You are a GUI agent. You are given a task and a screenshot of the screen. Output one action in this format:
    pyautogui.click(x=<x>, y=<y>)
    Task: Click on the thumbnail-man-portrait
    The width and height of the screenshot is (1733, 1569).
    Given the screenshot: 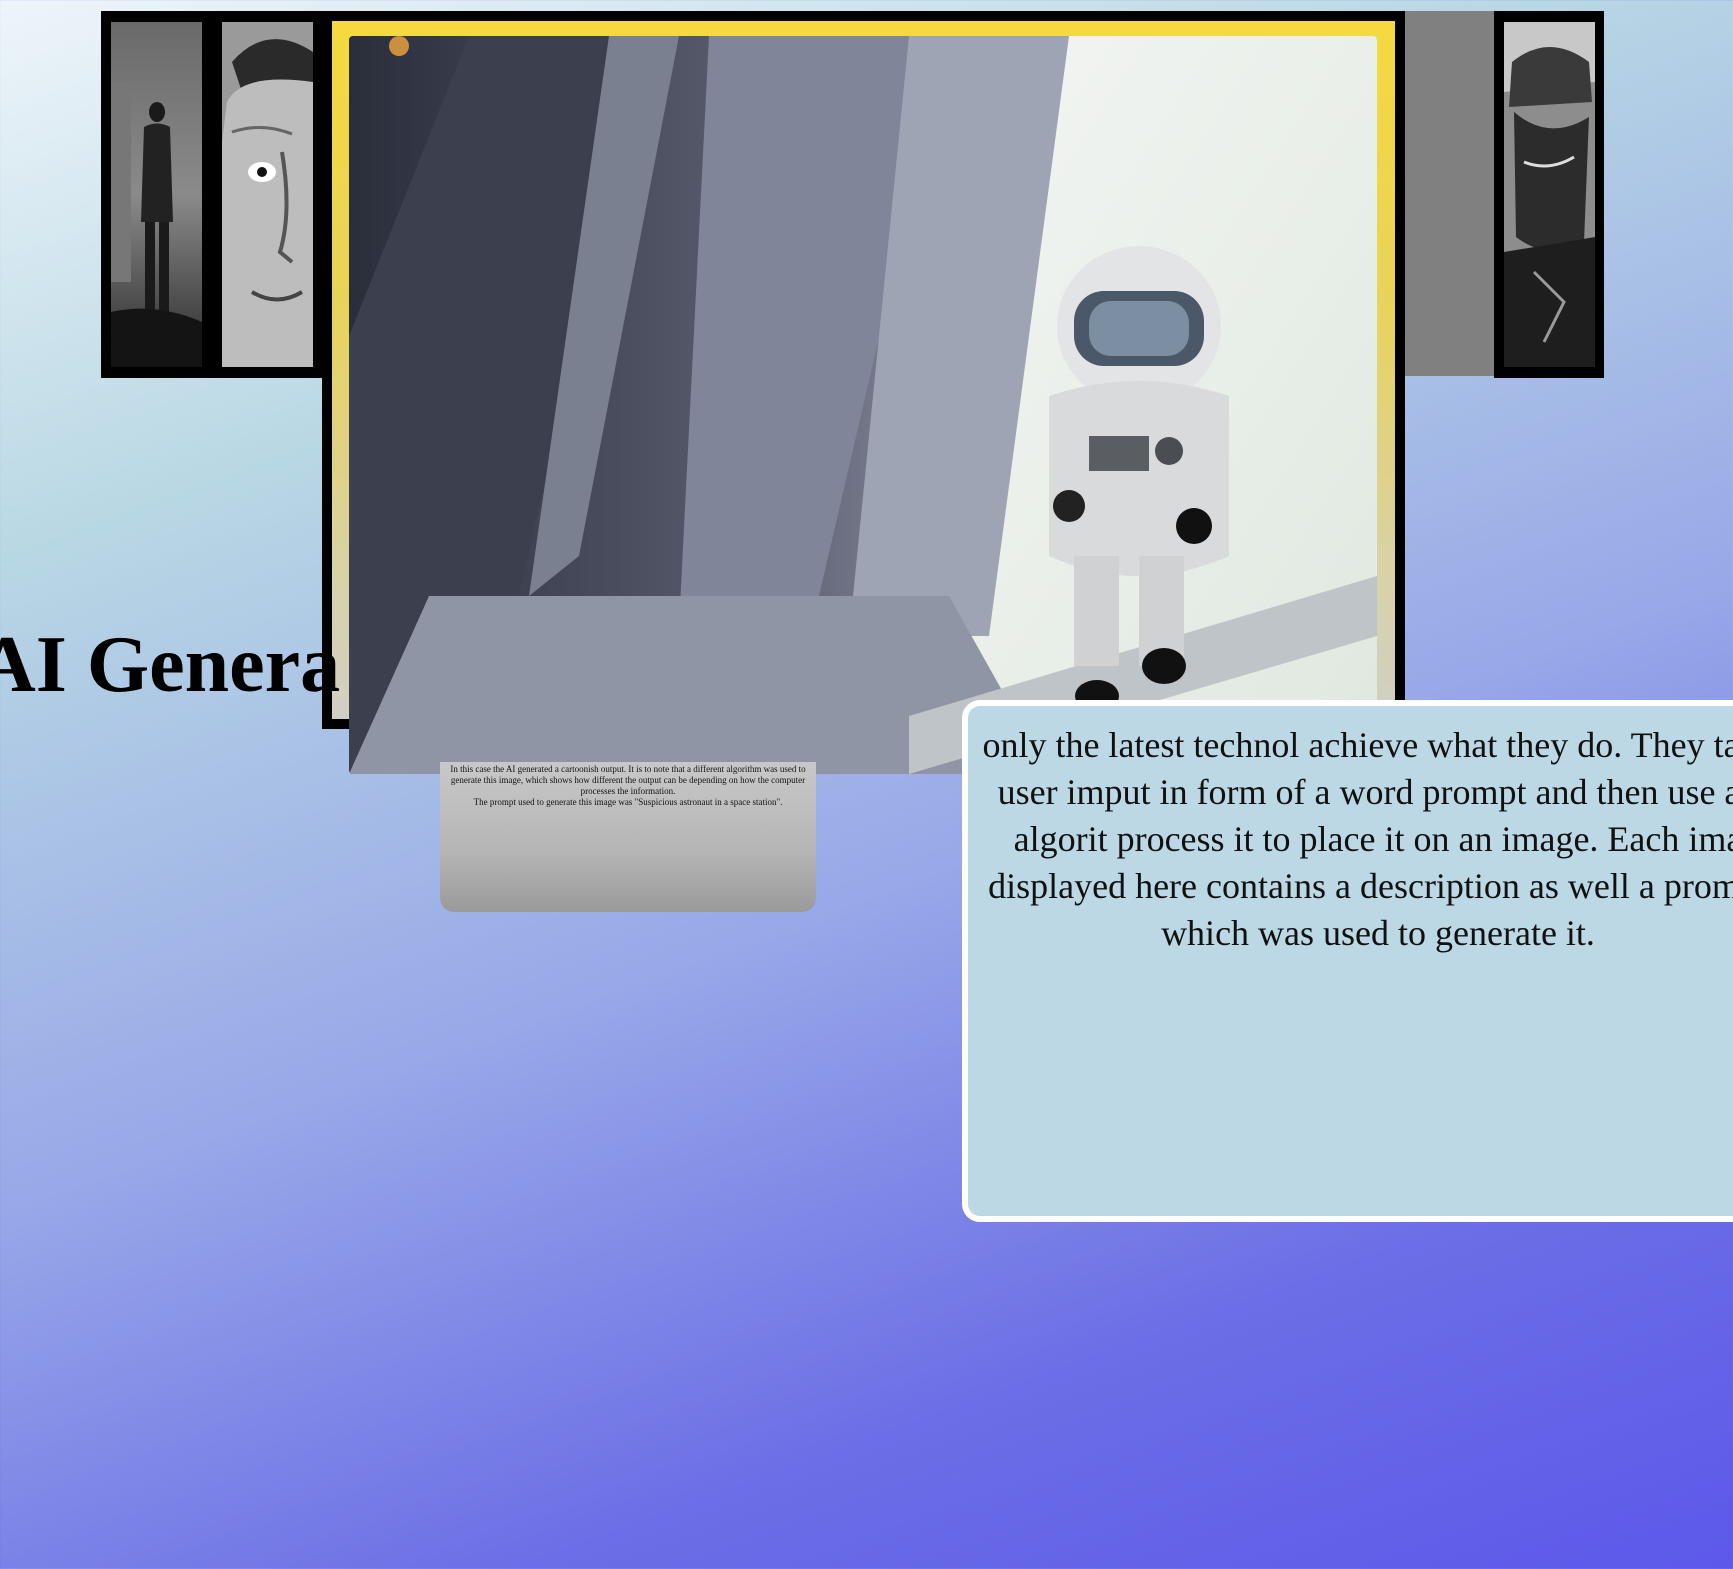 What is the action you would take?
    pyautogui.click(x=267, y=194)
    